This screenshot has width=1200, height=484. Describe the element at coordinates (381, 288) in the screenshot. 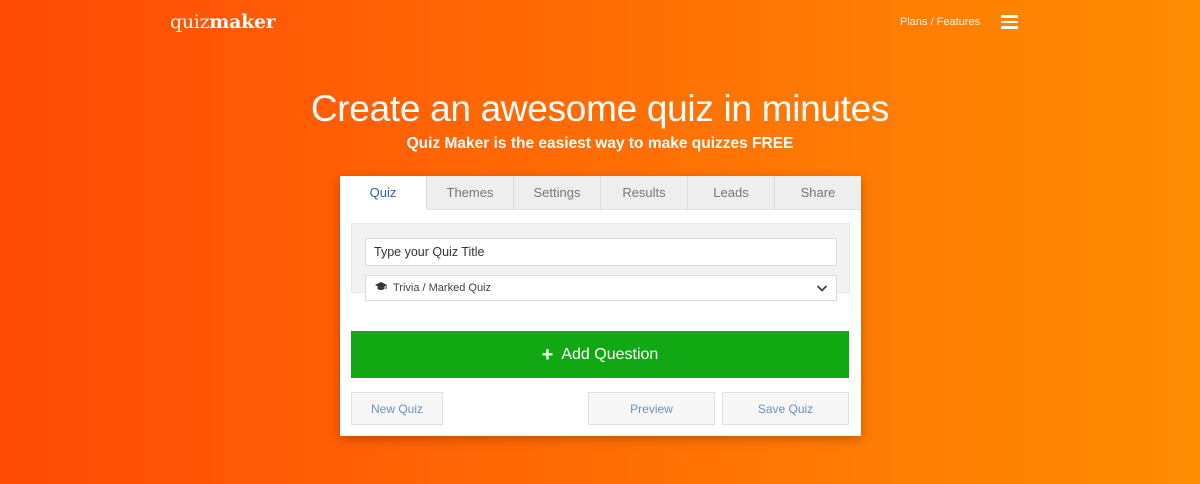

I see `graduation-cap-icon` at that location.